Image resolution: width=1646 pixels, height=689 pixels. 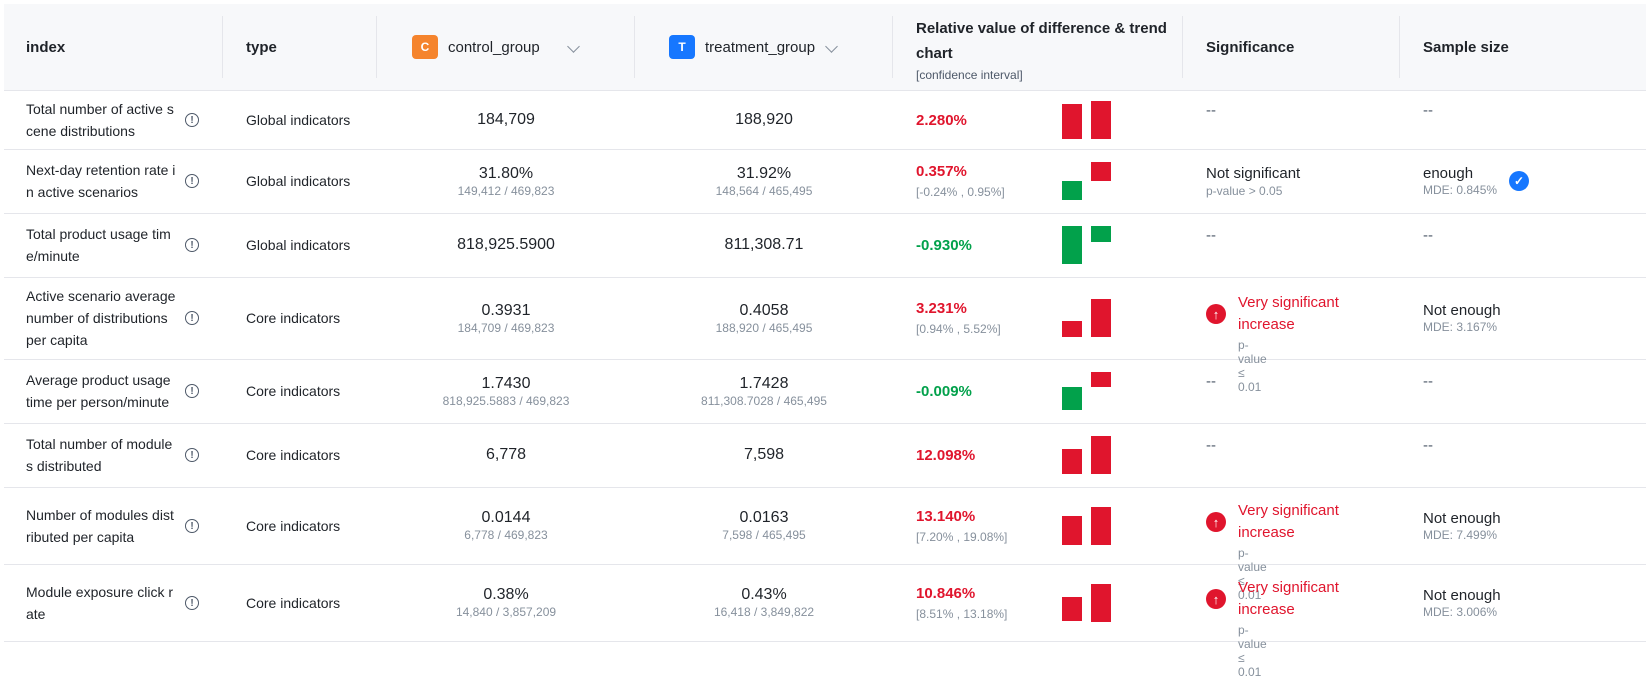 I want to click on control-main-value: 0.0144, so click(x=506, y=517).